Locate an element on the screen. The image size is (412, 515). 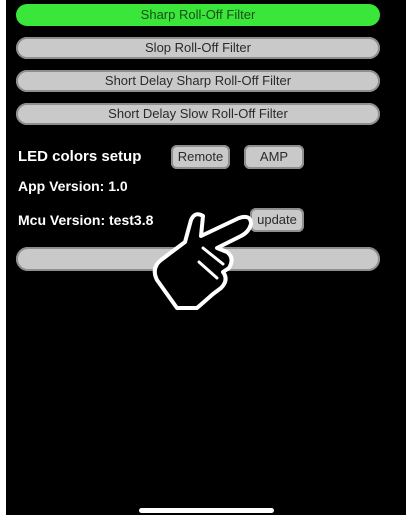
update-button: update is located at coordinates (277, 220).